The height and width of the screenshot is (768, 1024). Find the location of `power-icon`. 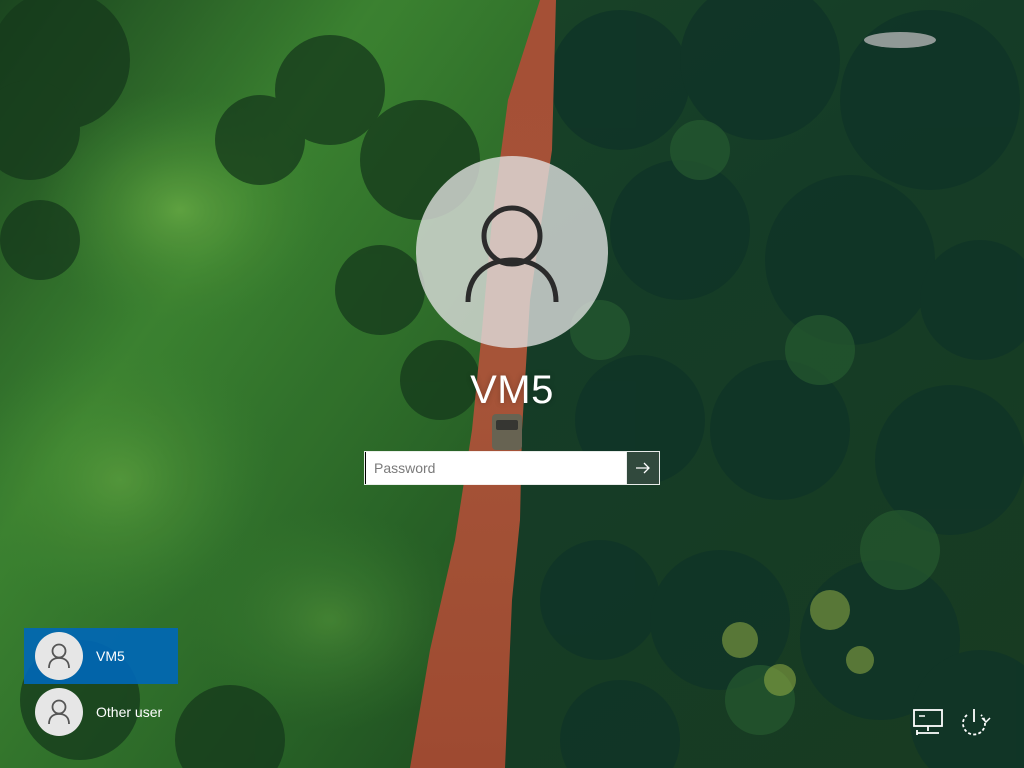

power-icon is located at coordinates (976, 722).